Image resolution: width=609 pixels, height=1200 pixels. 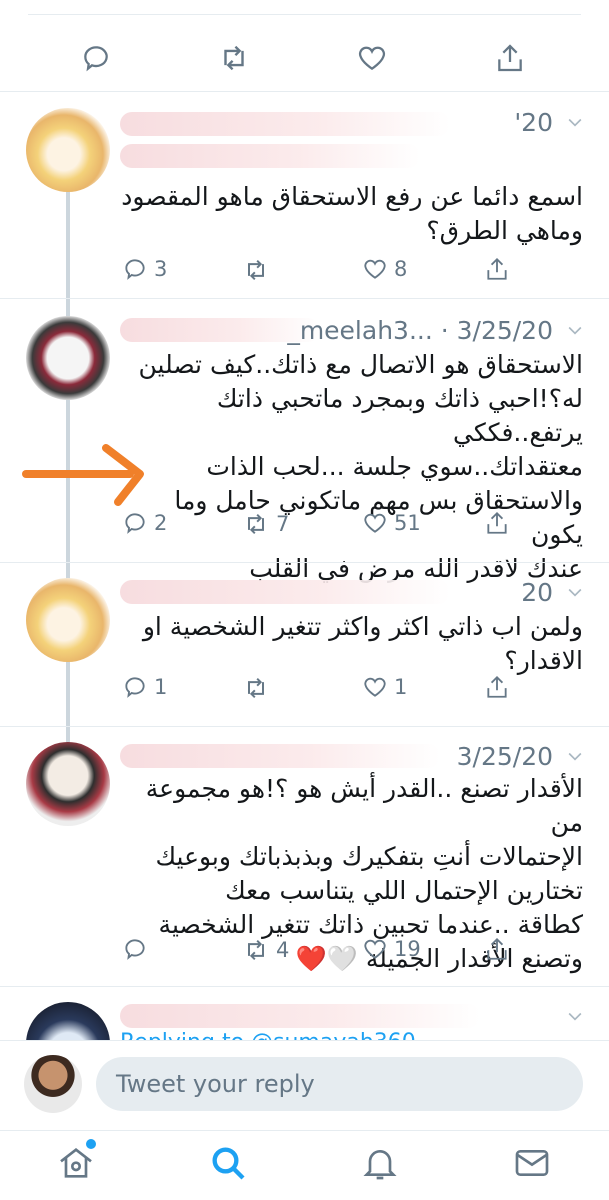 What do you see at coordinates (401, 269) in the screenshot?
I see `like-count: 8` at bounding box center [401, 269].